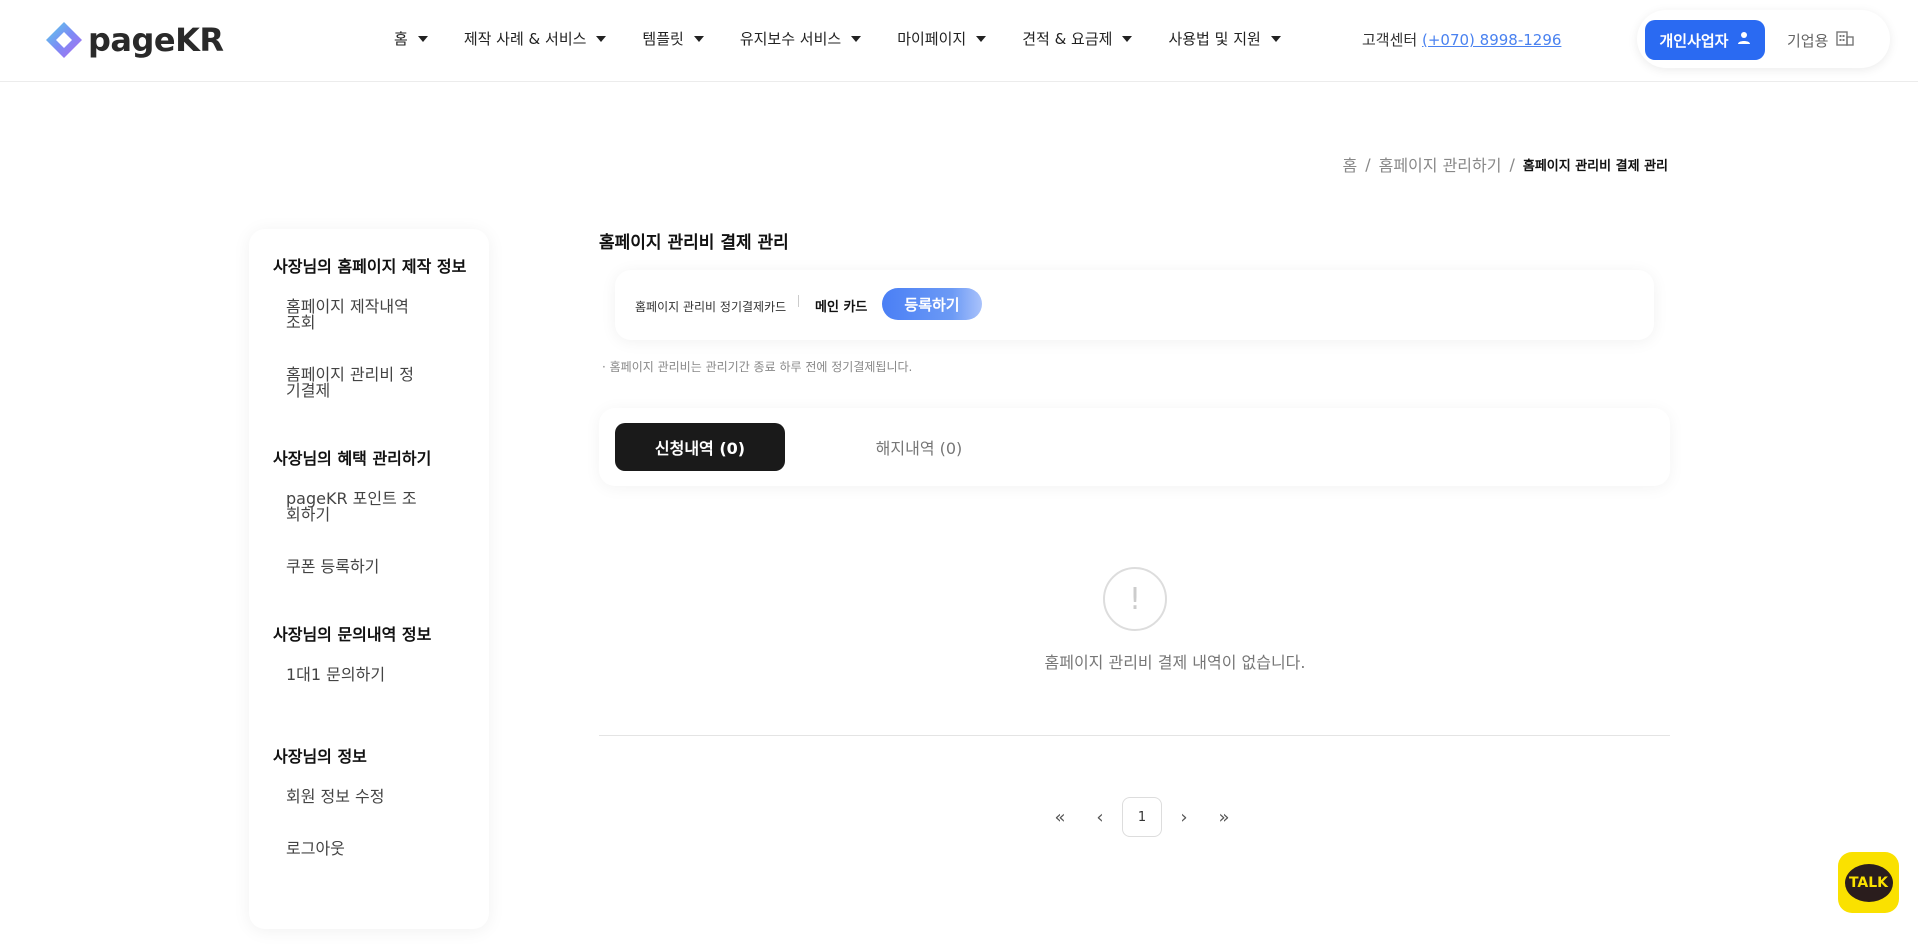 This screenshot has width=1918, height=945. Describe the element at coordinates (356, 315) in the screenshot. I see `sidebar-item-production-history: 홈페이지 제작내역 조회` at that location.